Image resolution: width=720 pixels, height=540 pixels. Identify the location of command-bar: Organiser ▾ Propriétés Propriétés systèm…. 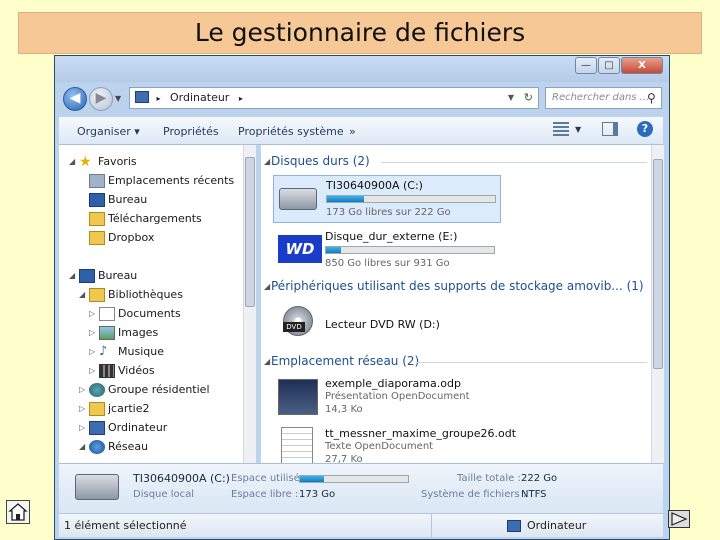
(361, 130).